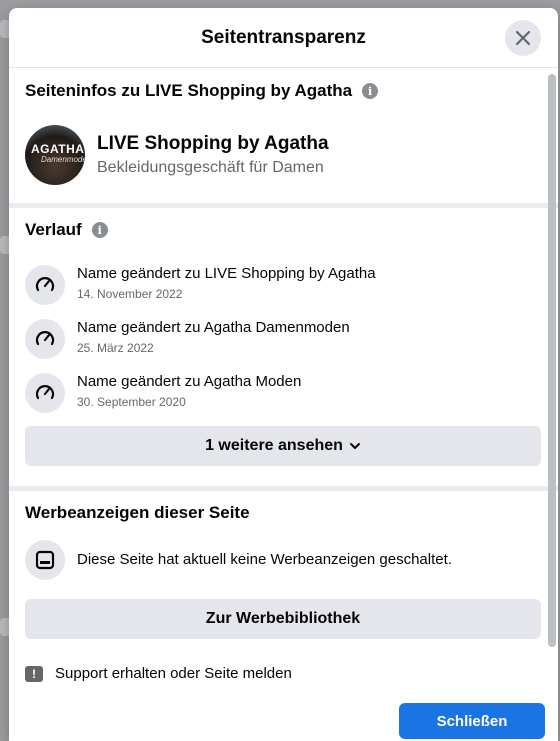 Image resolution: width=560 pixels, height=741 pixels. What do you see at coordinates (291, 513) in the screenshot?
I see `ads-section: Werbeanzeigen dieser Seite` at bounding box center [291, 513].